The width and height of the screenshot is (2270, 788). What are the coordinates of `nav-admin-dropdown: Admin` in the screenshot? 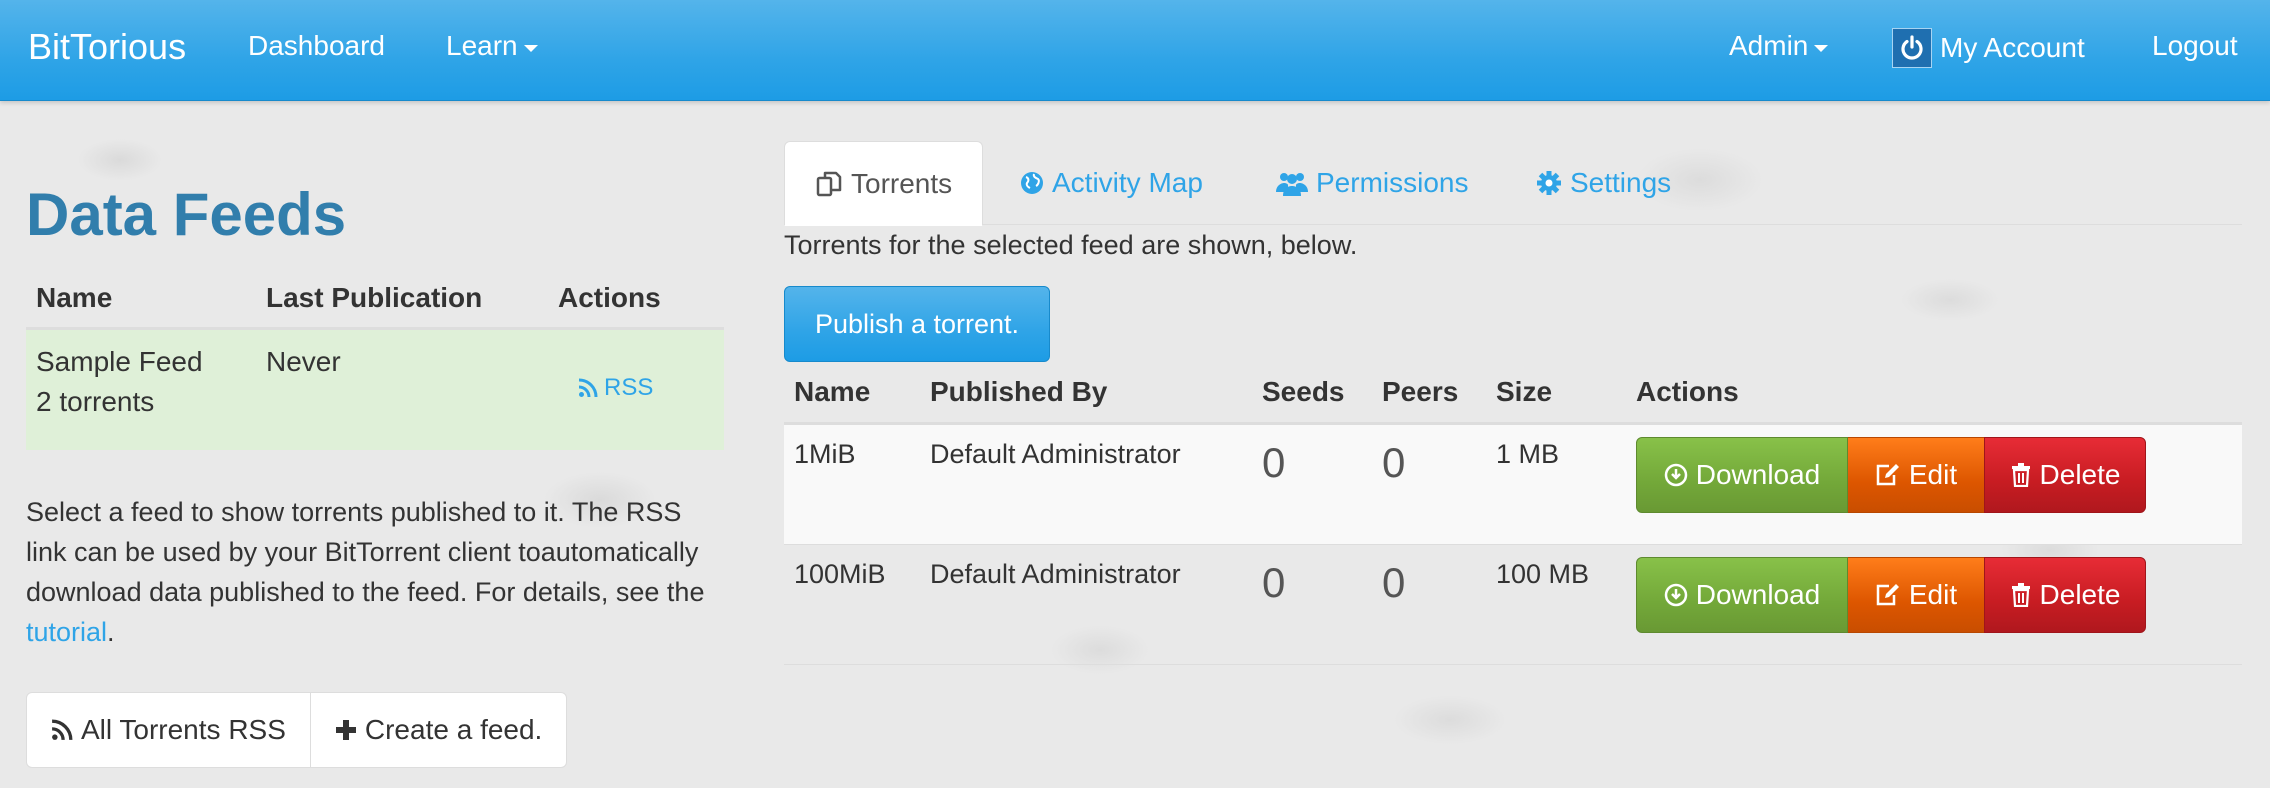 It's located at (1779, 46).